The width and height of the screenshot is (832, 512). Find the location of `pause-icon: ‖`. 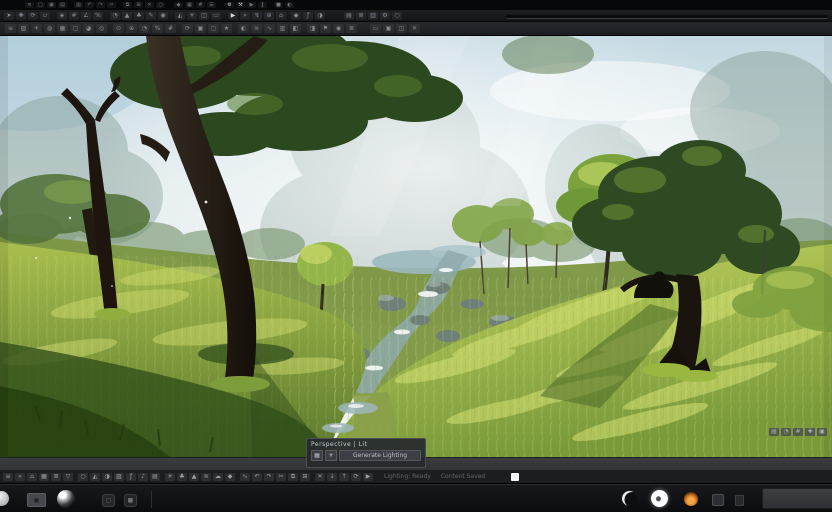

pause-icon: ‖ is located at coordinates (262, 5).